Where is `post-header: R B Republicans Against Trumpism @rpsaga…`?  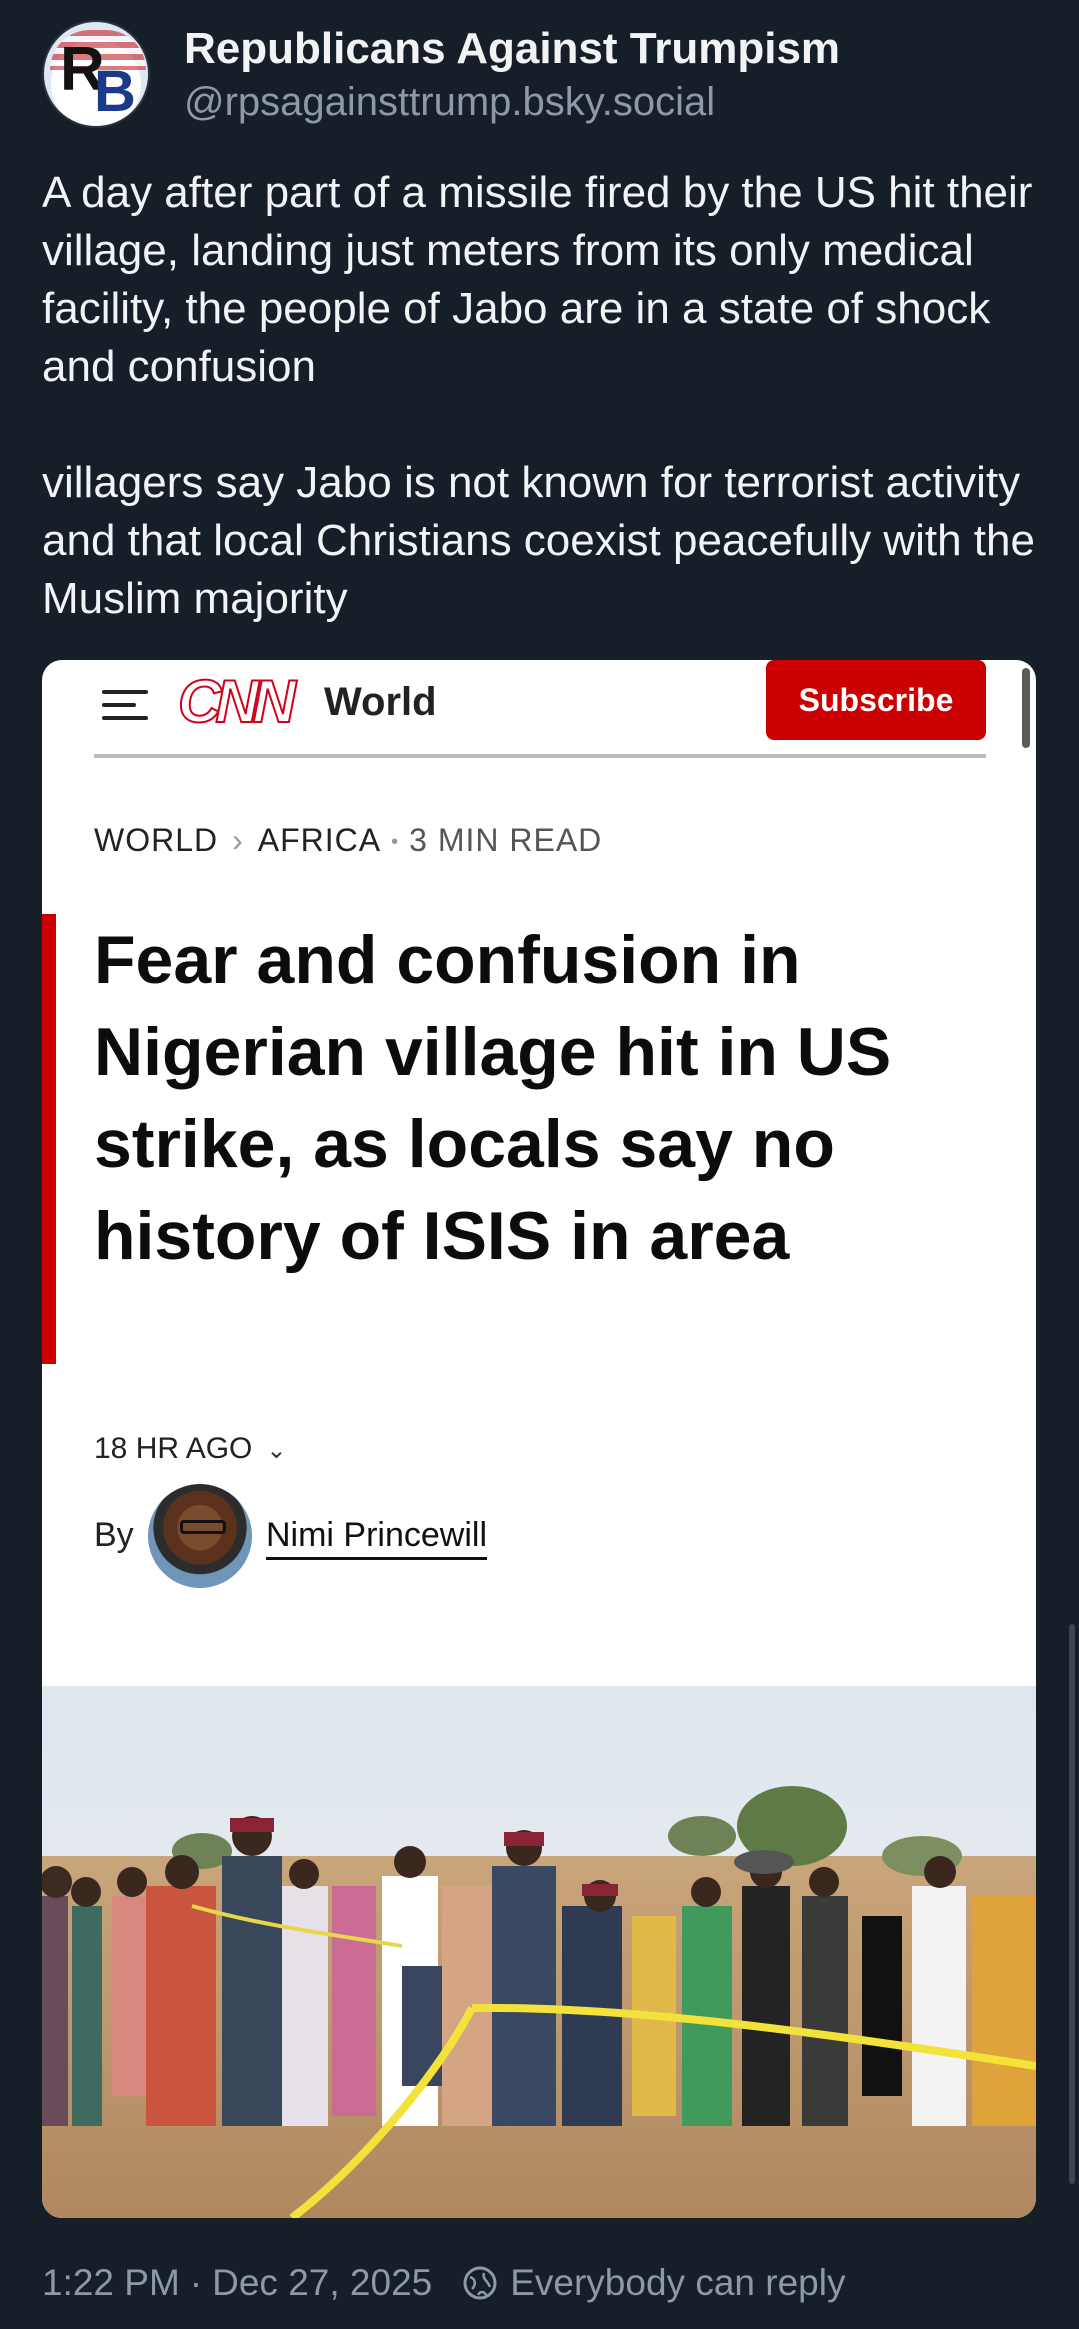 post-header: R B Republicans Against Trumpism @rpsaga… is located at coordinates (542, 75).